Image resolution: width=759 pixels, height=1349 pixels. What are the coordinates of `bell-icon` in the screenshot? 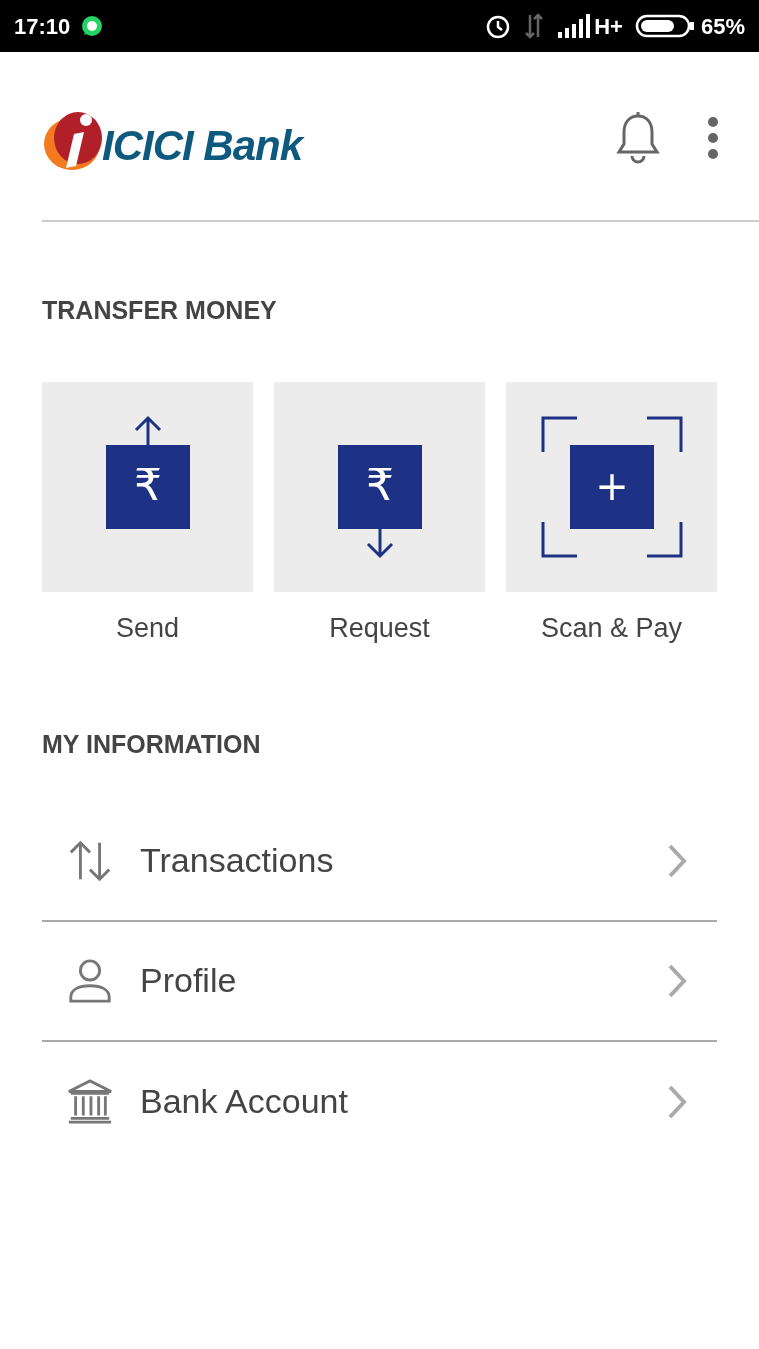 It's located at (638, 138).